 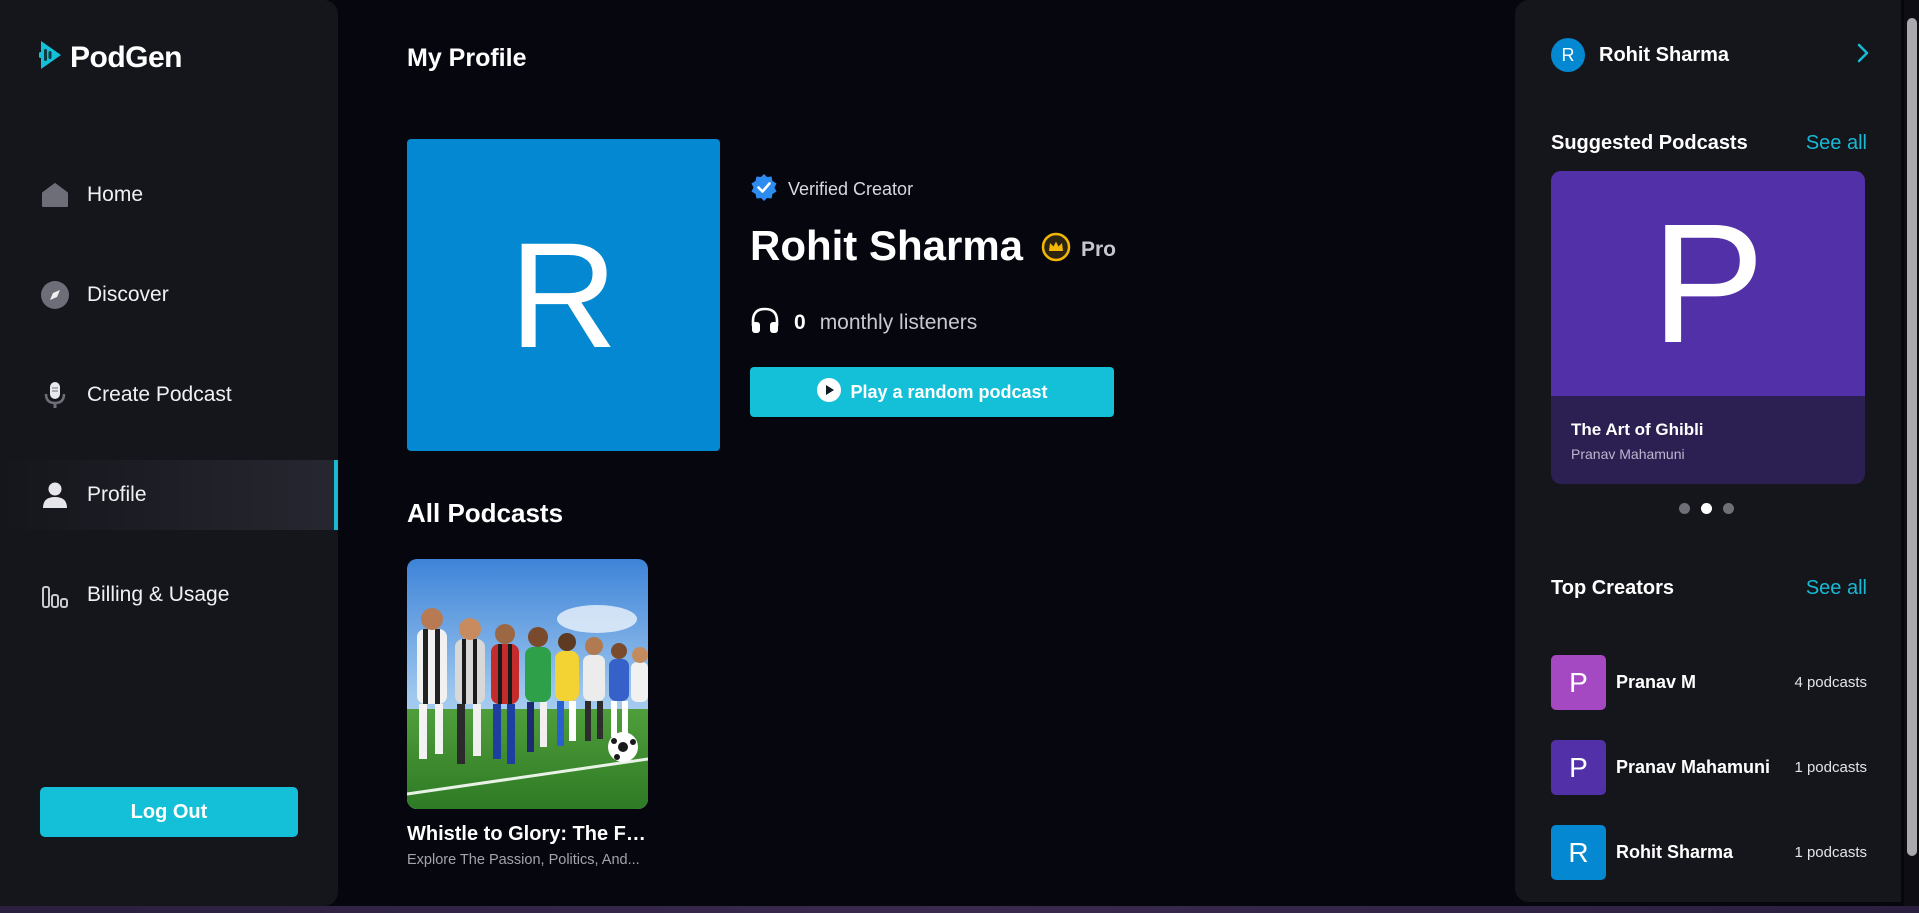 What do you see at coordinates (485, 513) in the screenshot?
I see `all-podcasts-title: All Podcasts` at bounding box center [485, 513].